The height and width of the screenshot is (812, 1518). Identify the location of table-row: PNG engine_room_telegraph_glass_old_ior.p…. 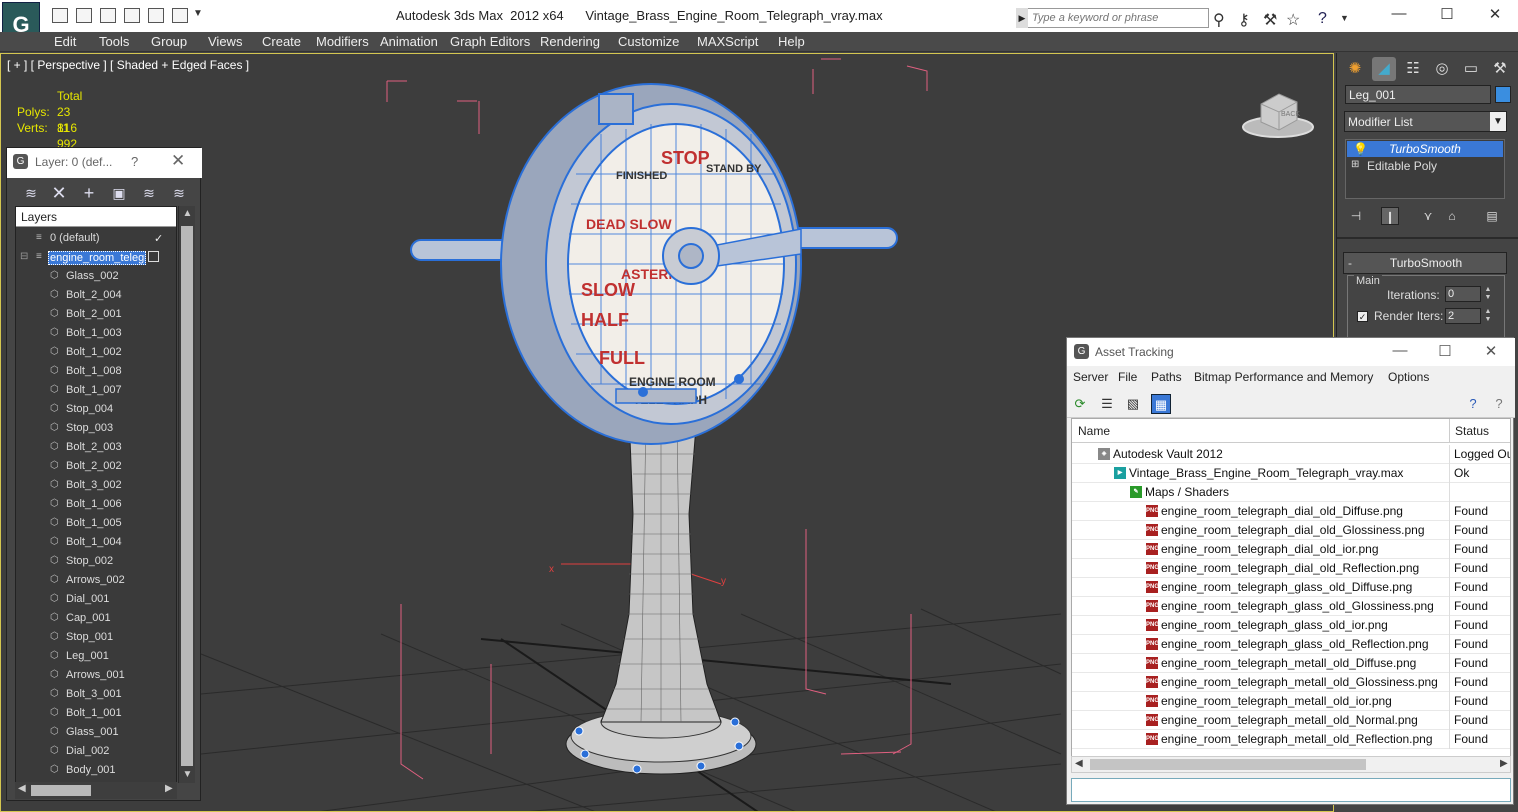
(1291, 625).